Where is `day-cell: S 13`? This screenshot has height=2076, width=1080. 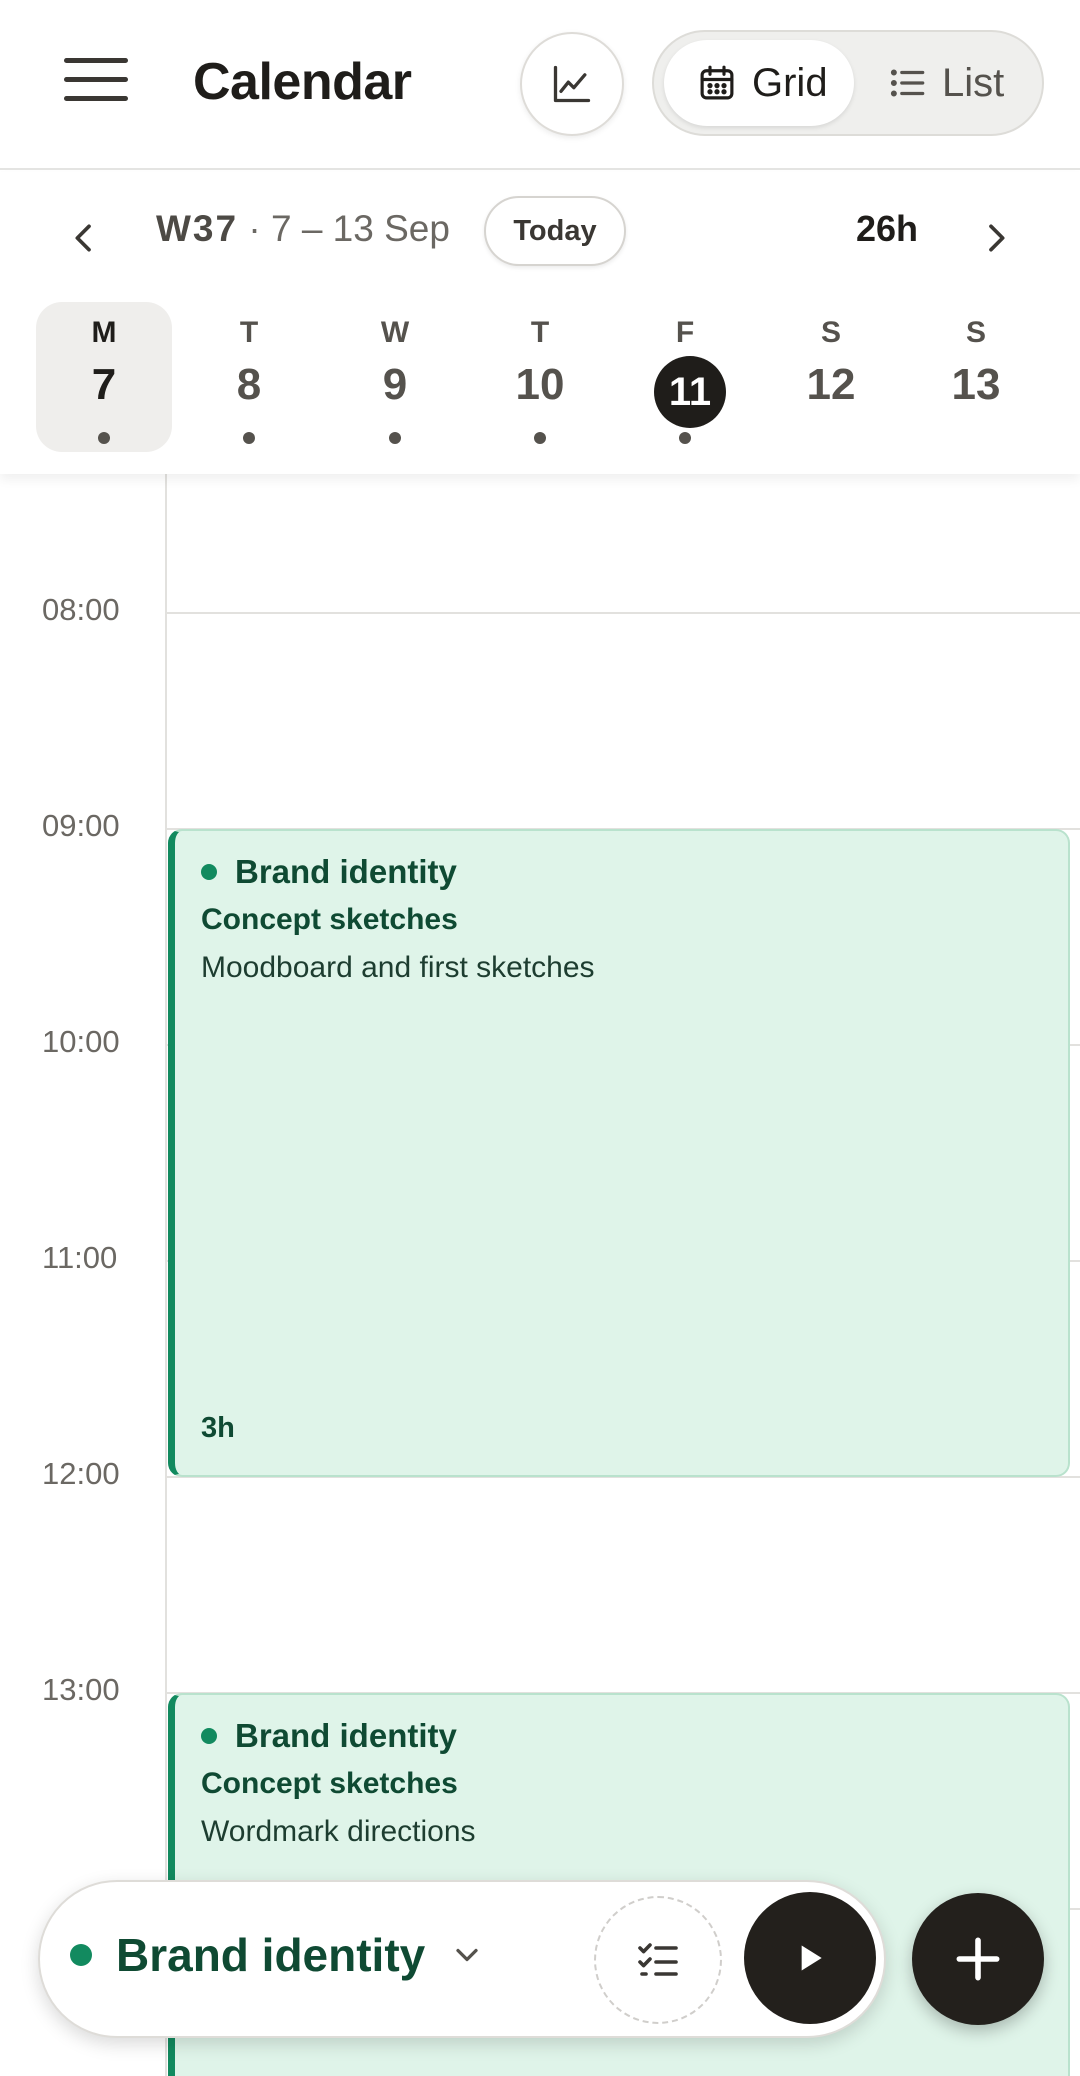 day-cell: S 13 is located at coordinates (976, 377).